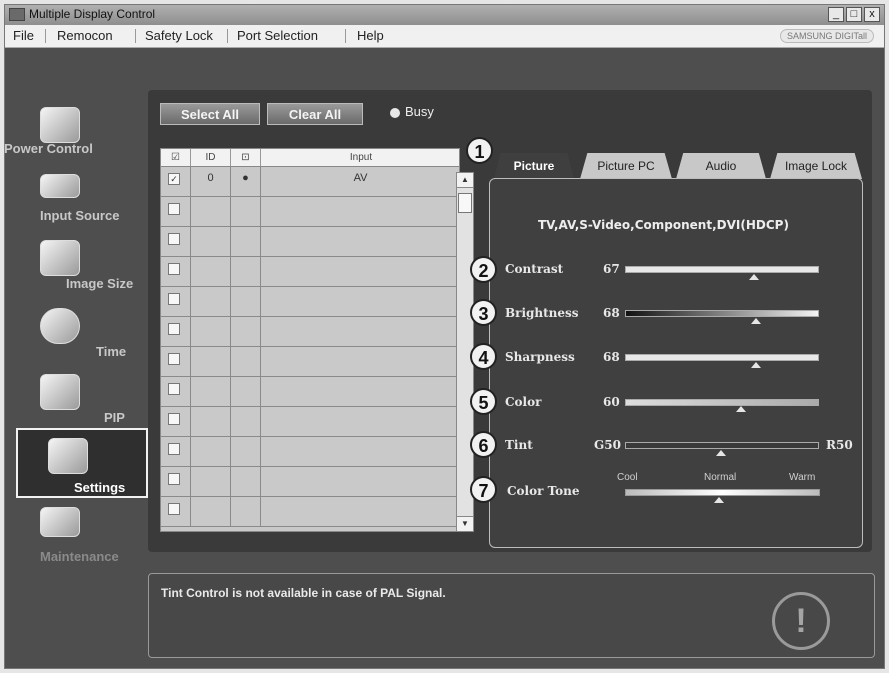 This screenshot has width=889, height=673. I want to click on tab-audio: Audio, so click(721, 166).